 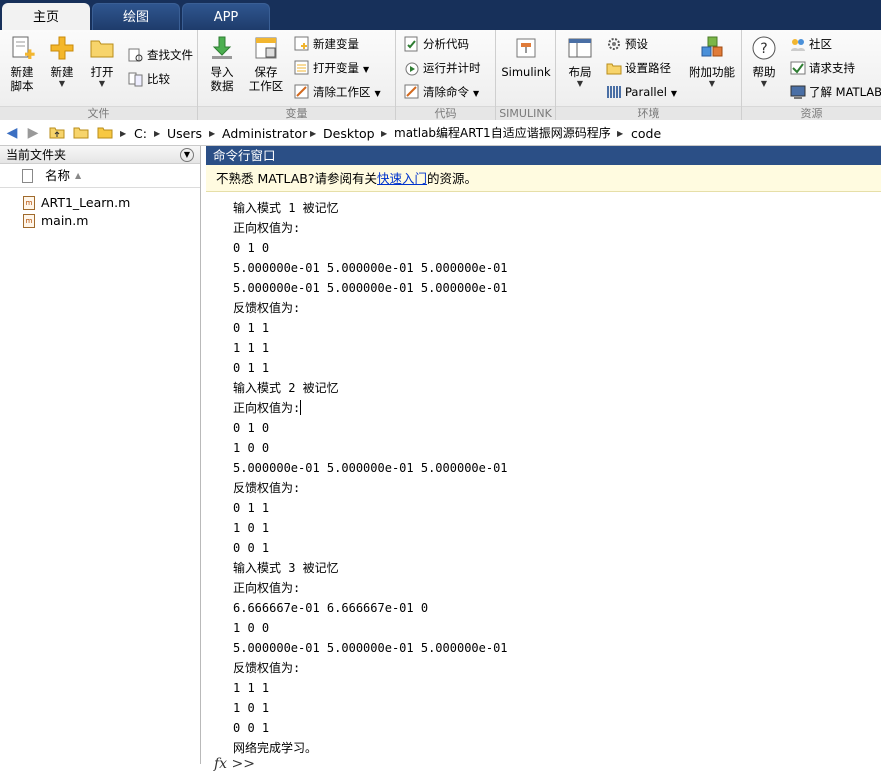 I want to click on import-icon, so click(x=222, y=47).